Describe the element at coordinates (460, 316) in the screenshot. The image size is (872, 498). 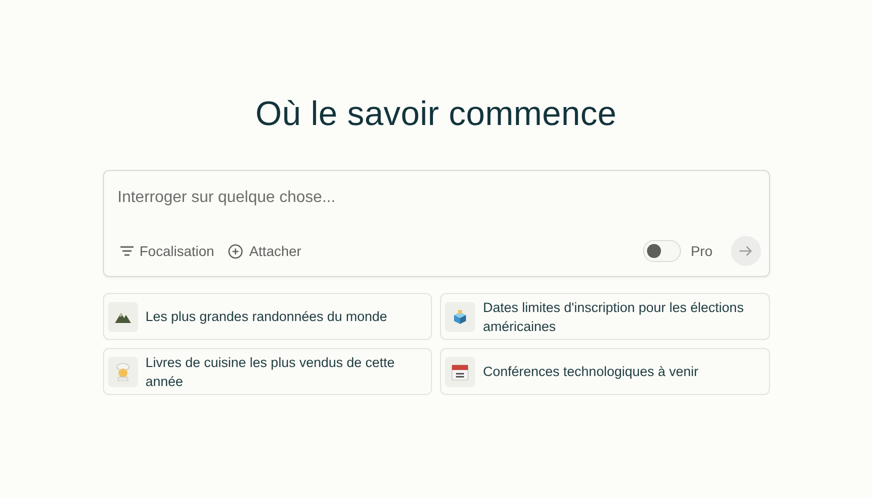
I see `ballot-box-icon` at that location.